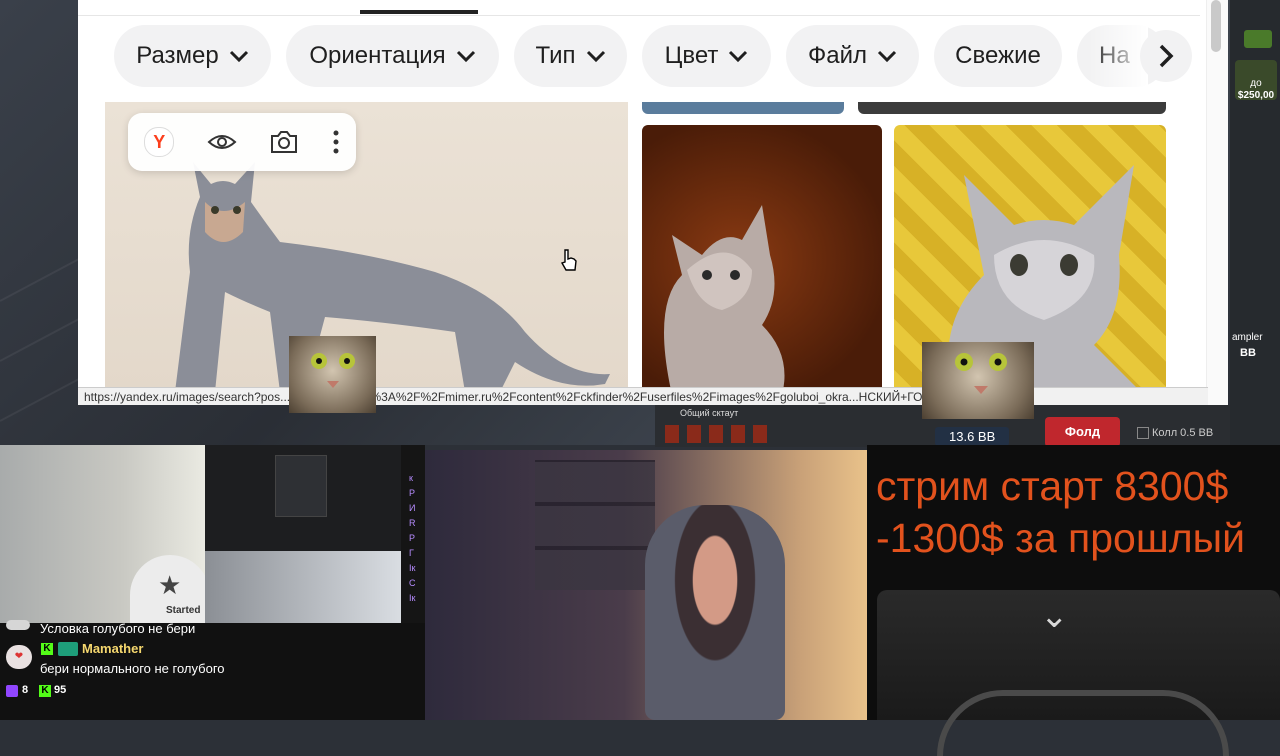  Describe the element at coordinates (691, 55) in the screenshot. I see `filter-color-label: Цвет` at that location.